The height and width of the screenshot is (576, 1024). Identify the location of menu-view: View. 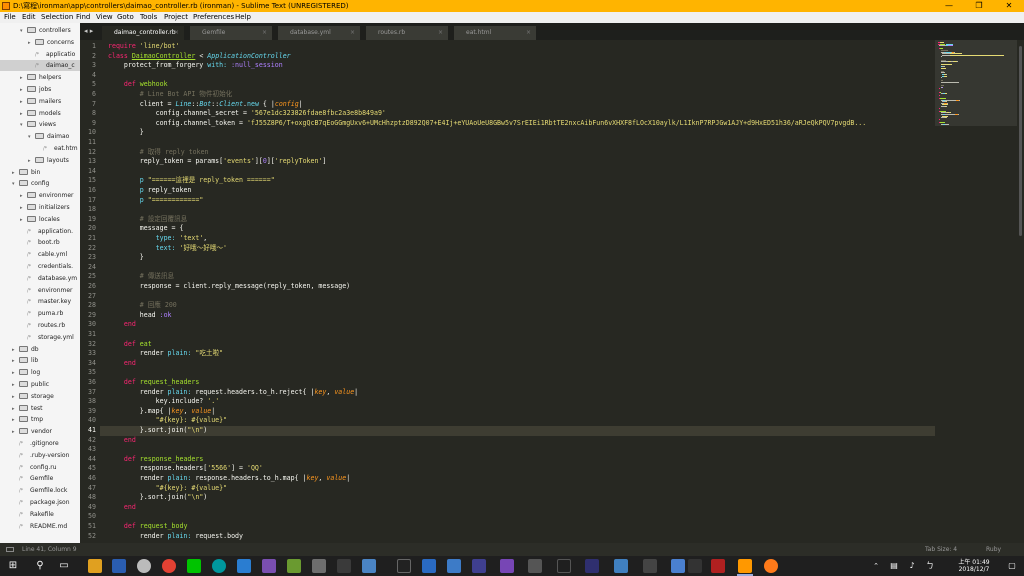
(104, 17).